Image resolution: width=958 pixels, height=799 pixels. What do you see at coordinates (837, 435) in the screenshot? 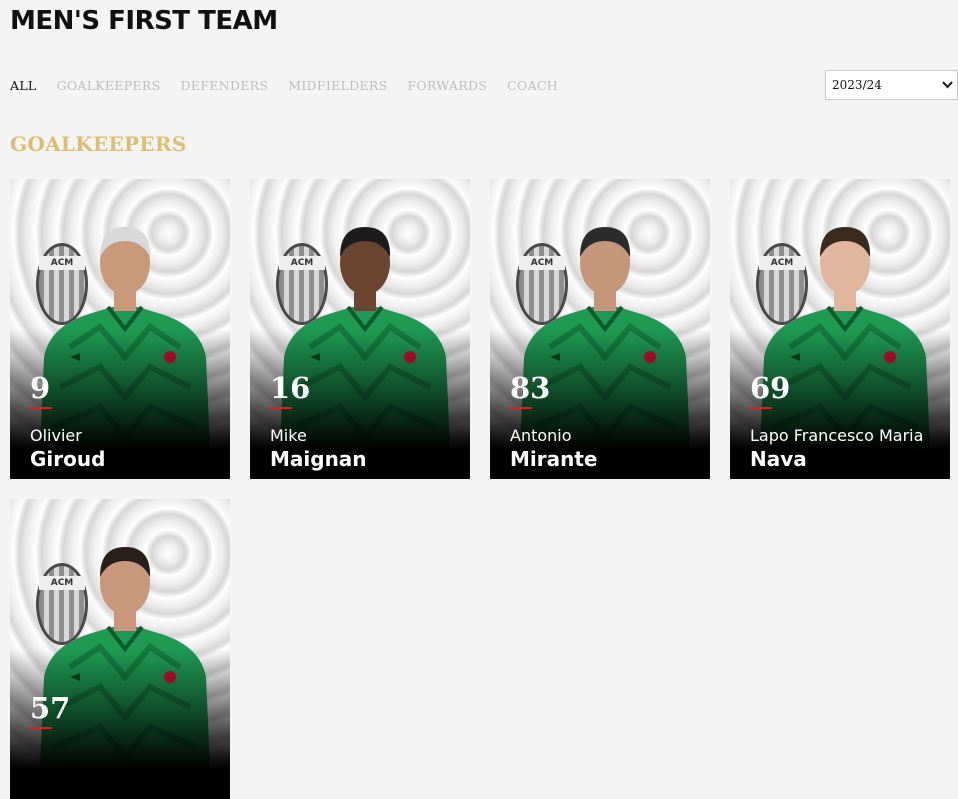
I see `player-first-name: Lapo Francesco Maria` at bounding box center [837, 435].